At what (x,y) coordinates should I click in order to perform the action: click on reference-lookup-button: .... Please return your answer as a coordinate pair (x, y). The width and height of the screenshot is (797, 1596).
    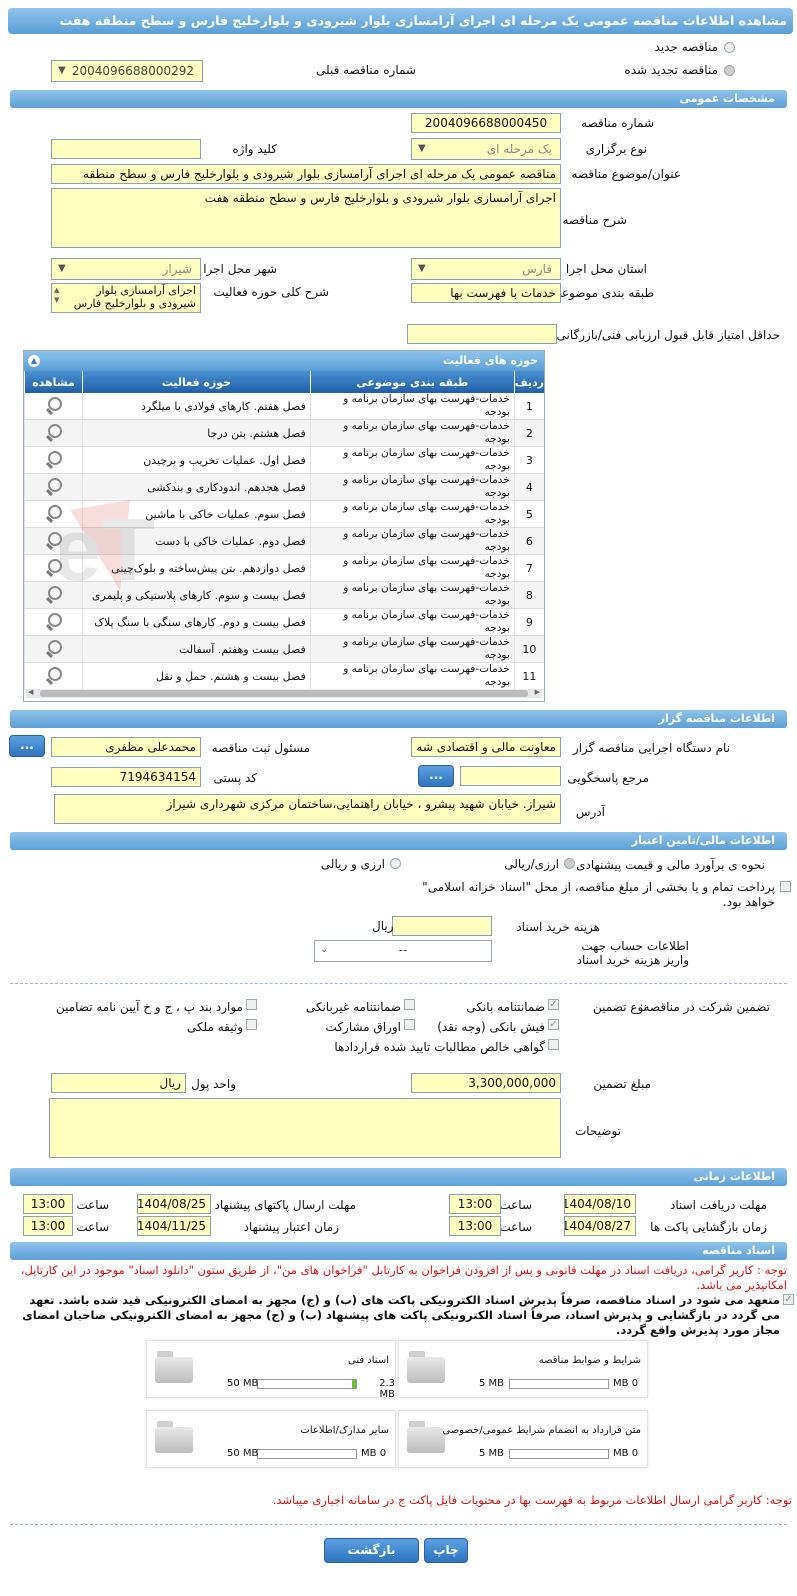
    Looking at the image, I should click on (436, 776).